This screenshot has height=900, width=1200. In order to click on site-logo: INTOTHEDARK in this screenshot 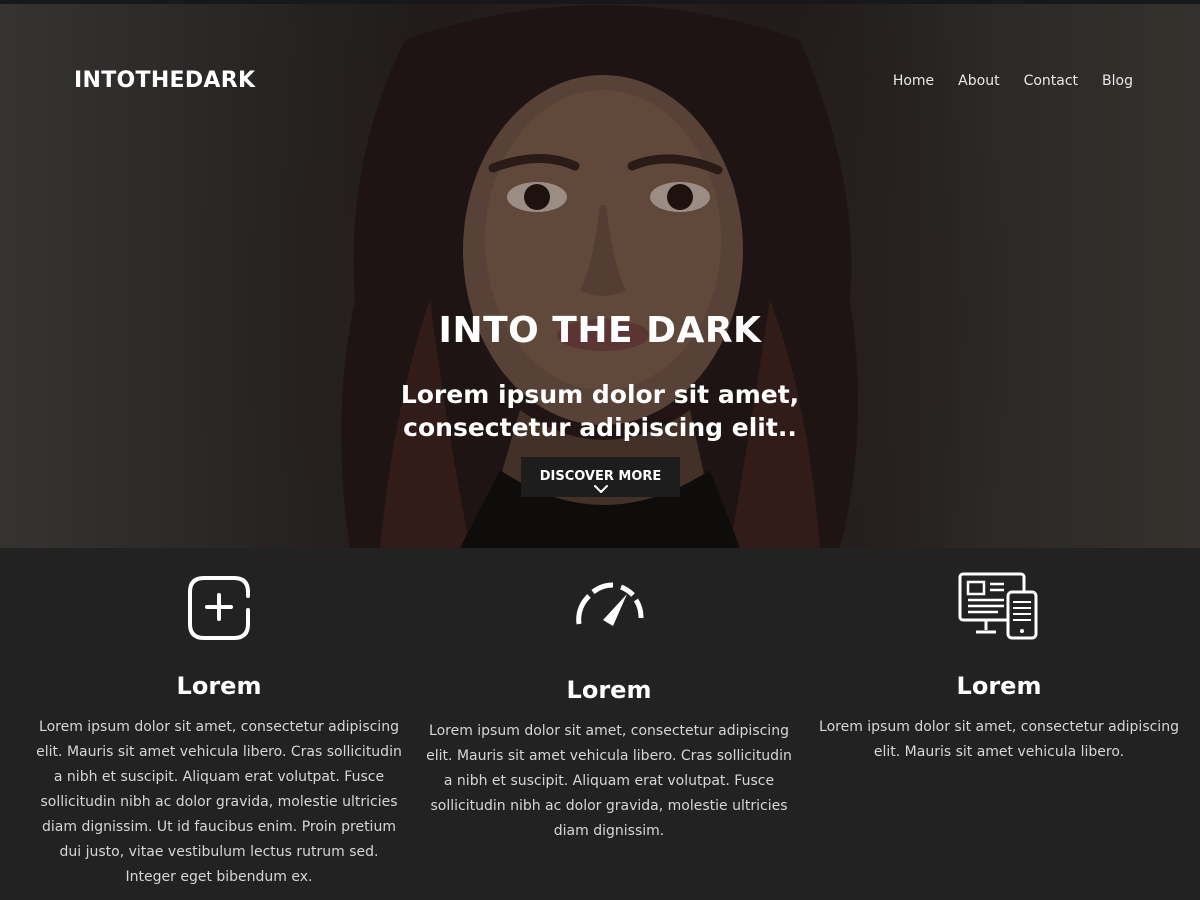, I will do `click(164, 80)`.